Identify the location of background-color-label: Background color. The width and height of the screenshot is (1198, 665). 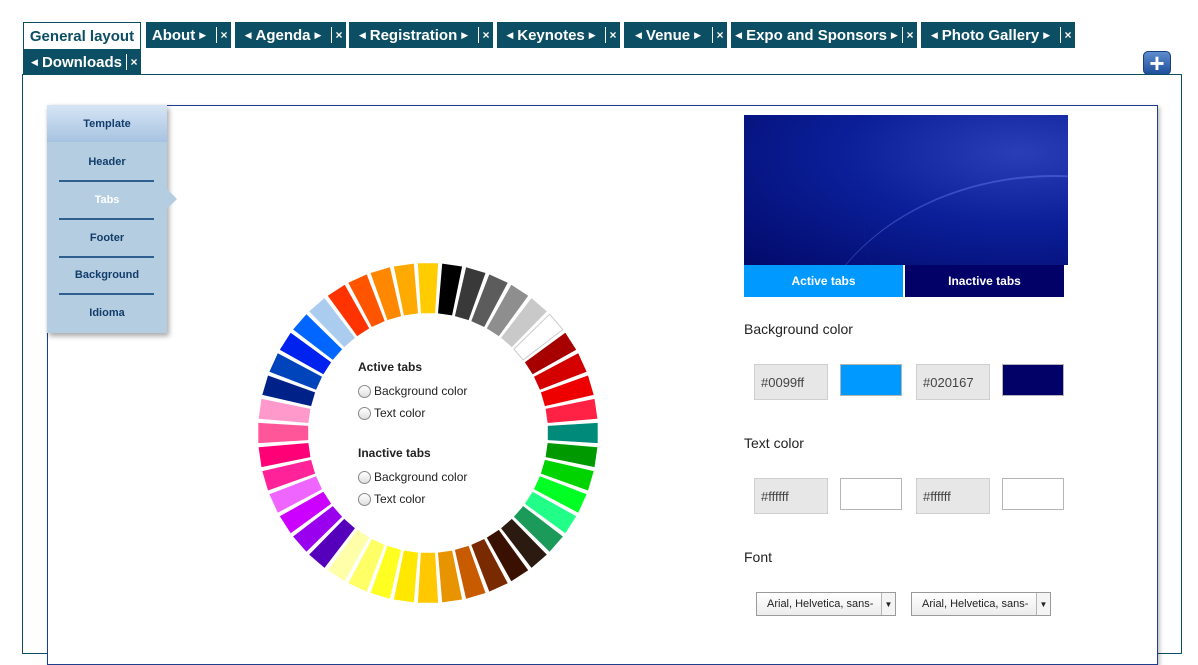
(798, 329).